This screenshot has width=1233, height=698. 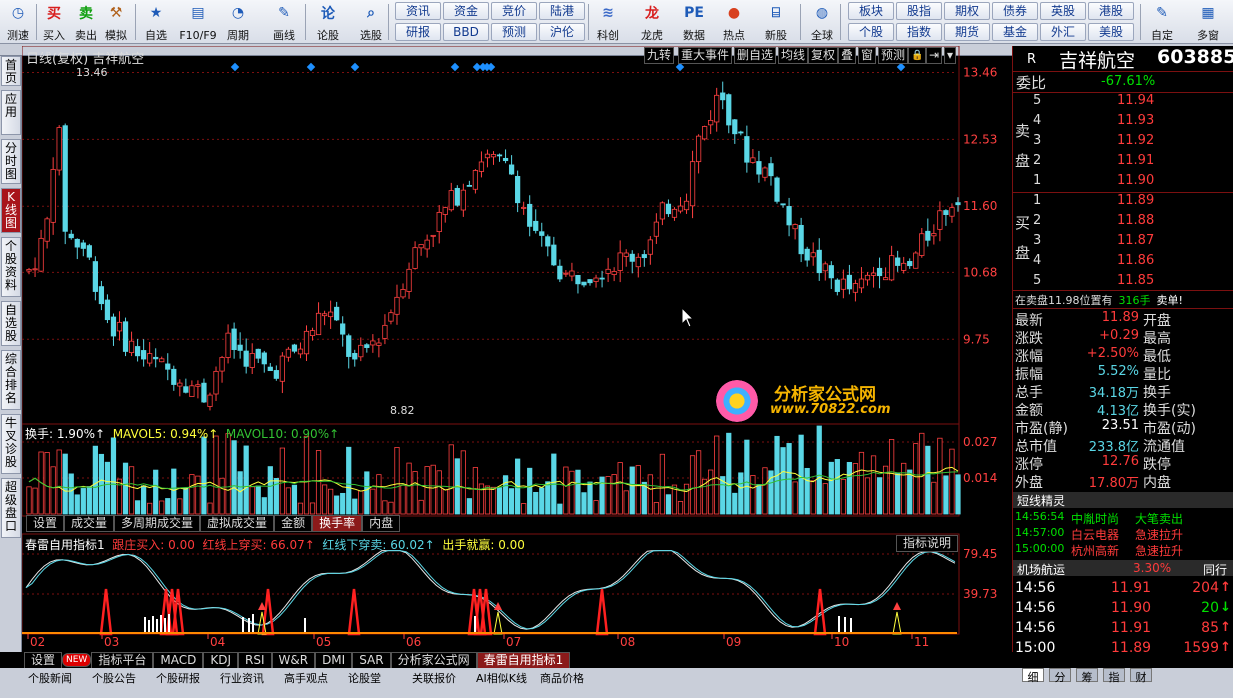 What do you see at coordinates (364, 677) in the screenshot?
I see `bottom-news-tab-5: 论股堂` at bounding box center [364, 677].